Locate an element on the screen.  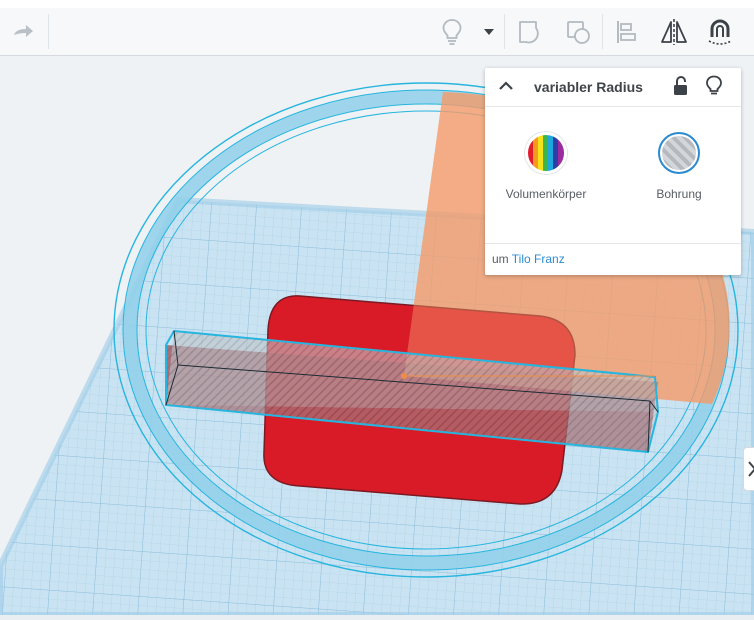
material-solid-label: Volumenkörper is located at coordinates (546, 194).